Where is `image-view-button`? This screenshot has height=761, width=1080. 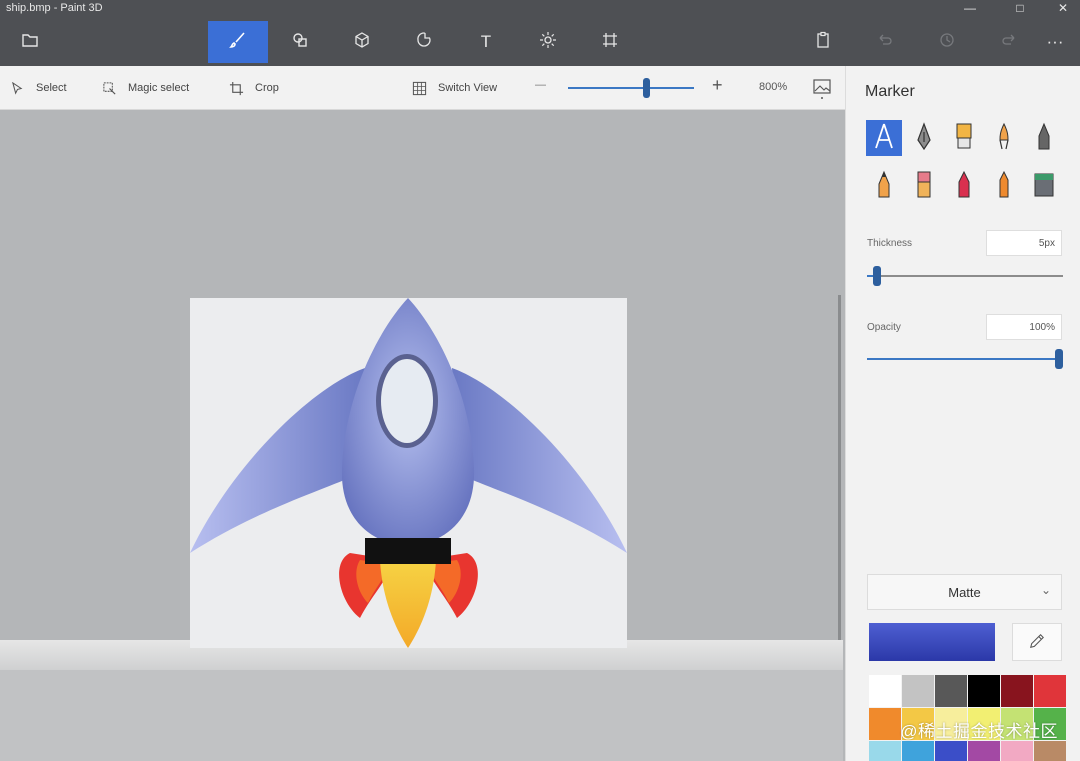 image-view-button is located at coordinates (822, 89).